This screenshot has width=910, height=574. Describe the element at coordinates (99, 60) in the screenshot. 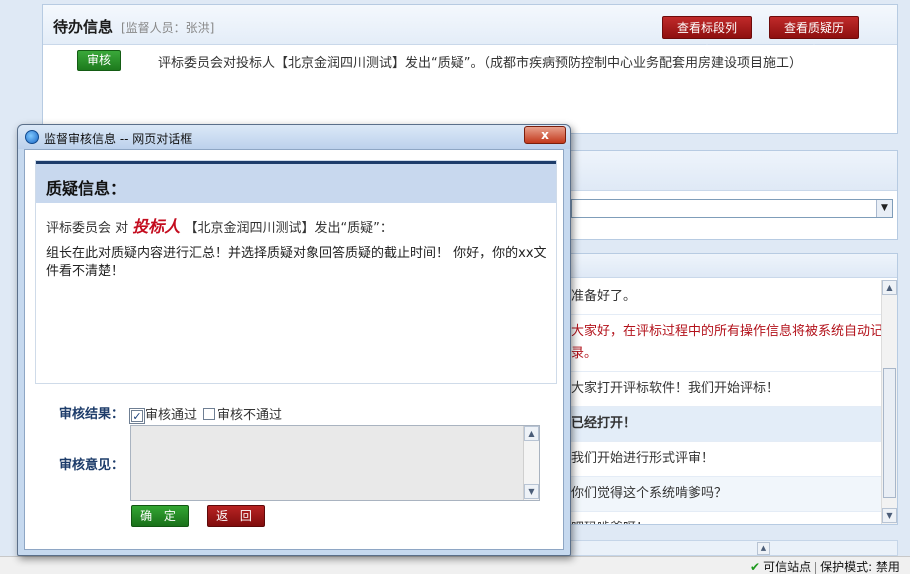

I see `review-button: 审核` at that location.